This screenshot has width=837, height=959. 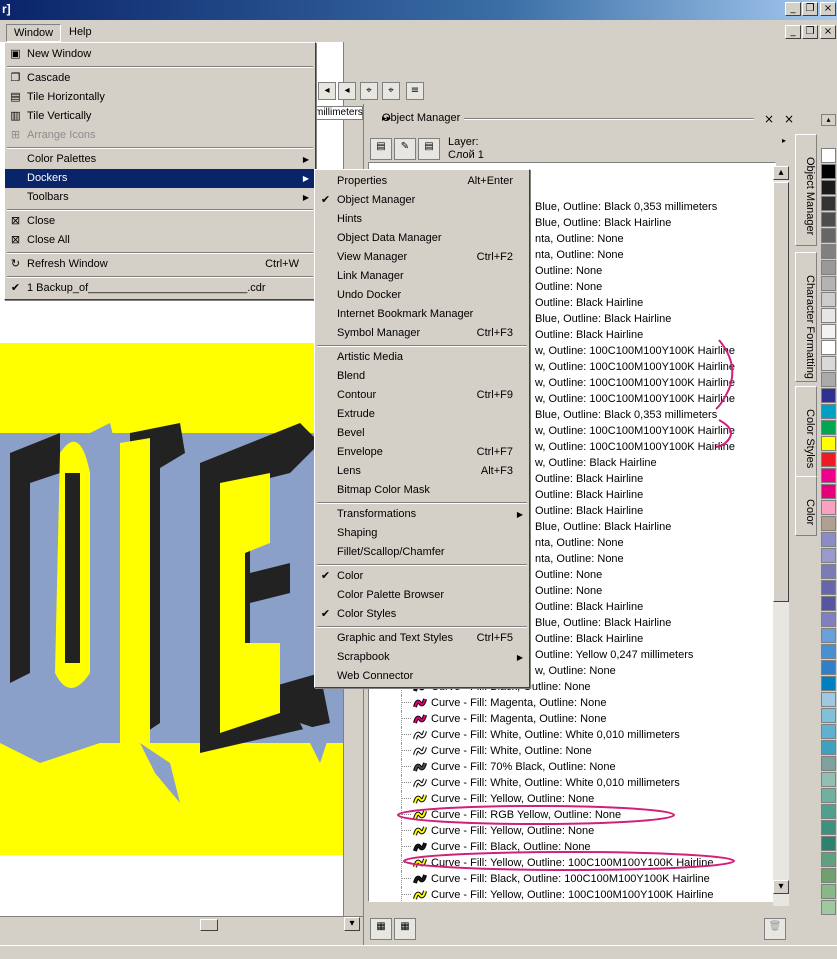 What do you see at coordinates (422, 595) in the screenshot?
I see `menu-item-color-palette-browser: Color Palette Browser` at bounding box center [422, 595].